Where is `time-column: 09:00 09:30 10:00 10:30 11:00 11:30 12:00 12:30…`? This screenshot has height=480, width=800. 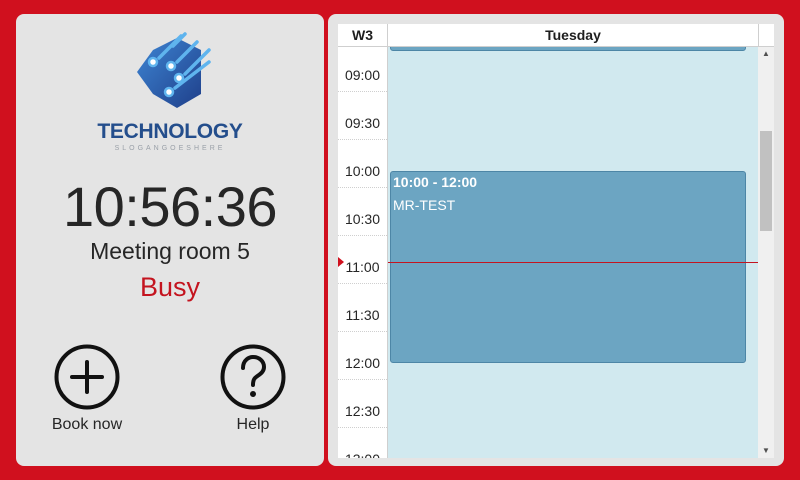 time-column: 09:00 09:30 10:00 10:30 11:00 11:30 12:00 12:30… is located at coordinates (363, 252).